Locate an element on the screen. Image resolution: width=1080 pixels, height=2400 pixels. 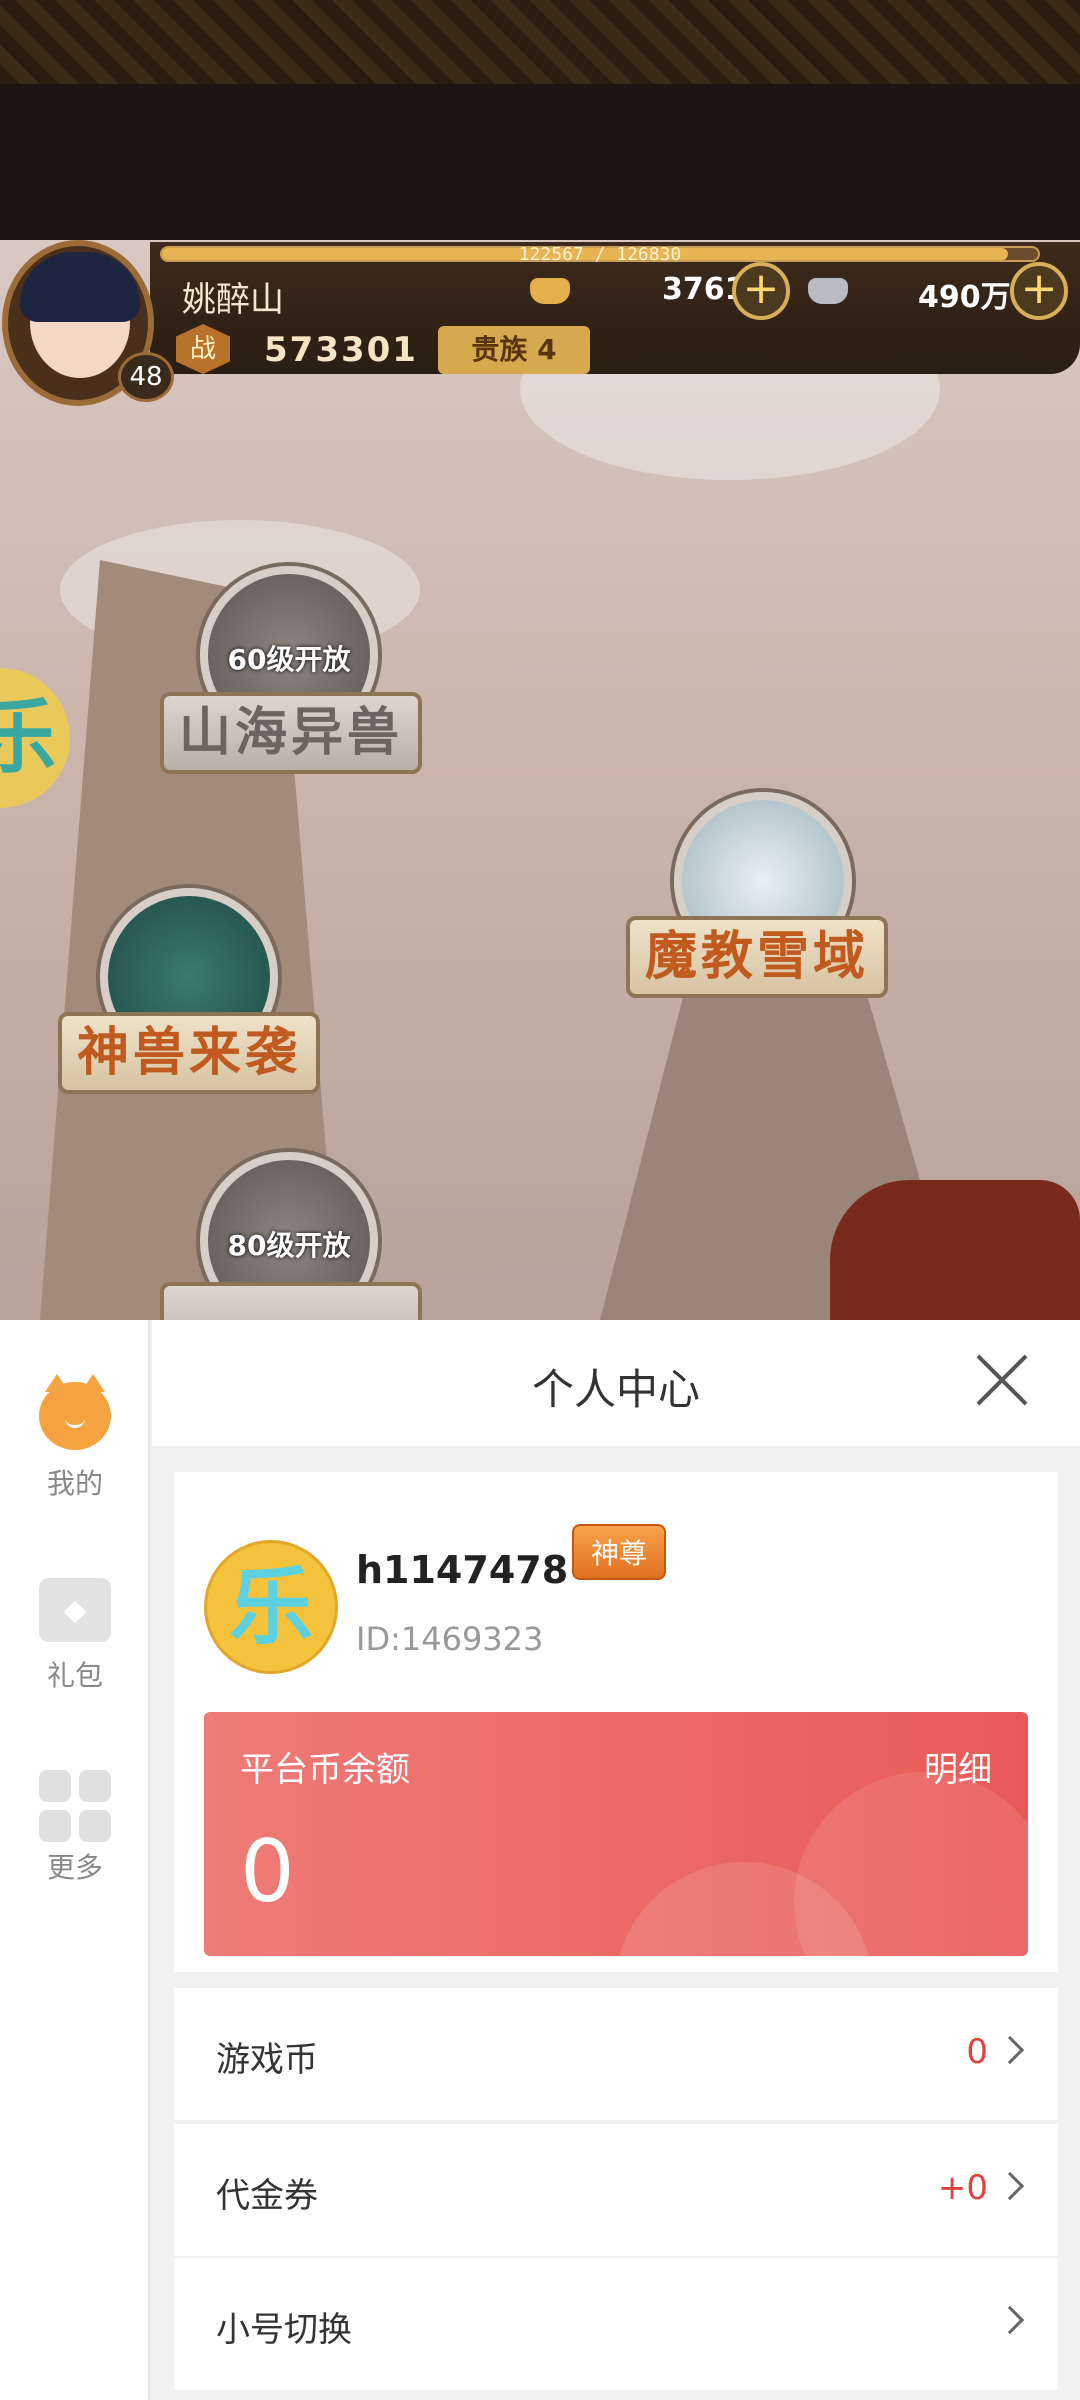
row-label: 代金券 is located at coordinates (267, 2196).